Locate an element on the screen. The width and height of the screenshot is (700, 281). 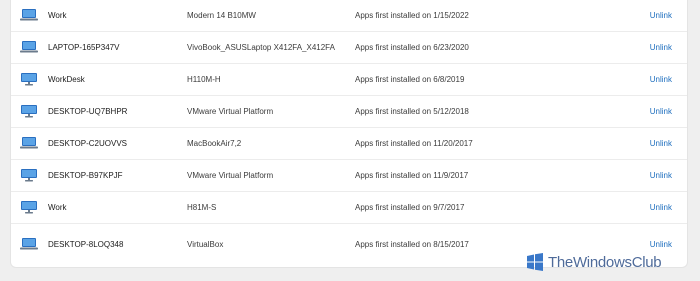
device-name: WorkDesk is located at coordinates (66, 79).